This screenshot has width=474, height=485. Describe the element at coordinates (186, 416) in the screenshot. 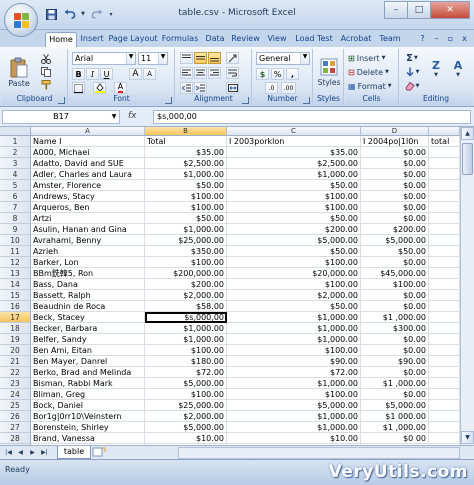

I see `cell-b: $2,000.00` at that location.